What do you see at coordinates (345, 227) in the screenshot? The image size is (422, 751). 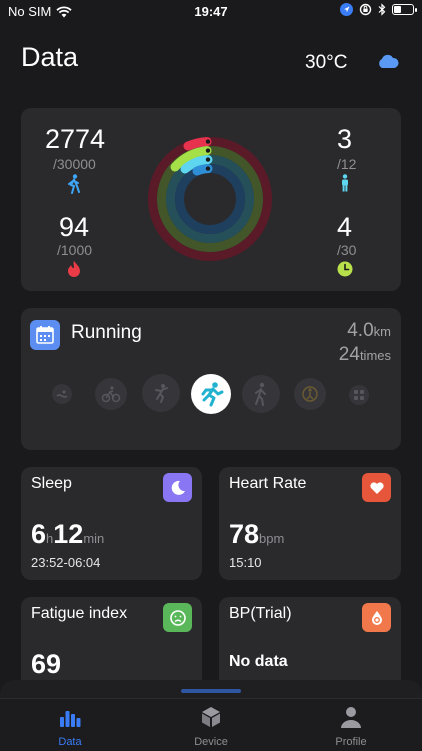 I see `exercise-value: 4` at bounding box center [345, 227].